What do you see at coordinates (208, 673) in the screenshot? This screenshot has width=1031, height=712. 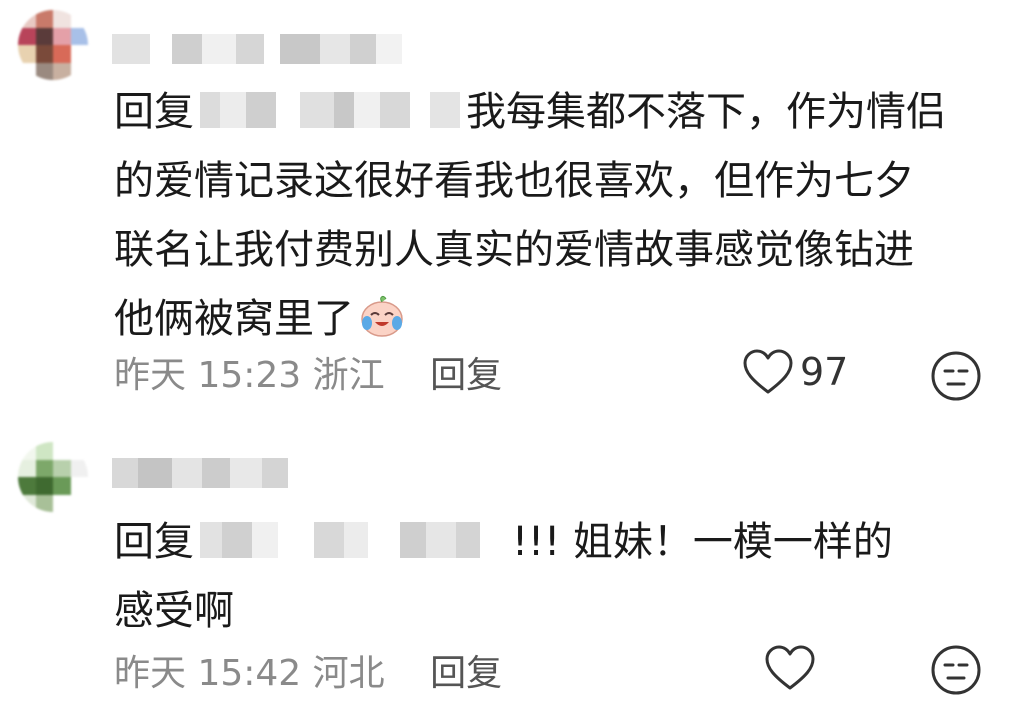 I see `comment-time: 昨天 15:42` at bounding box center [208, 673].